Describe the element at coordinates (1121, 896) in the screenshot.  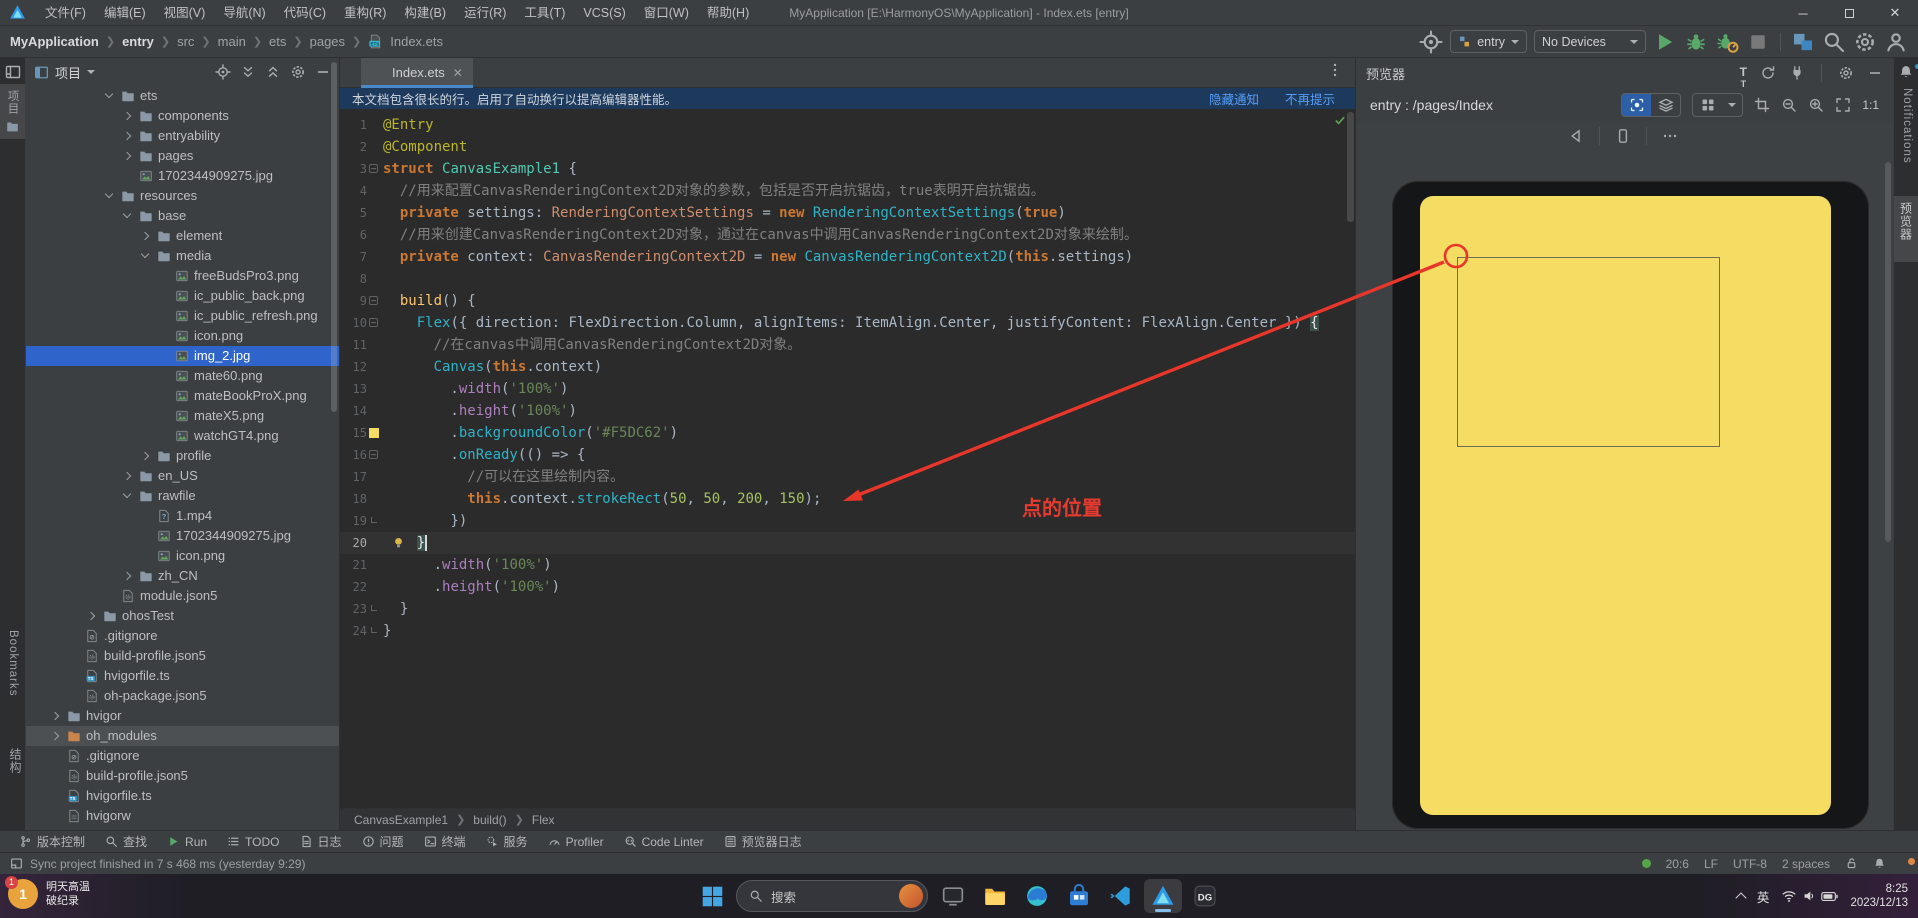
I see `taskbar-app-vscode` at that location.